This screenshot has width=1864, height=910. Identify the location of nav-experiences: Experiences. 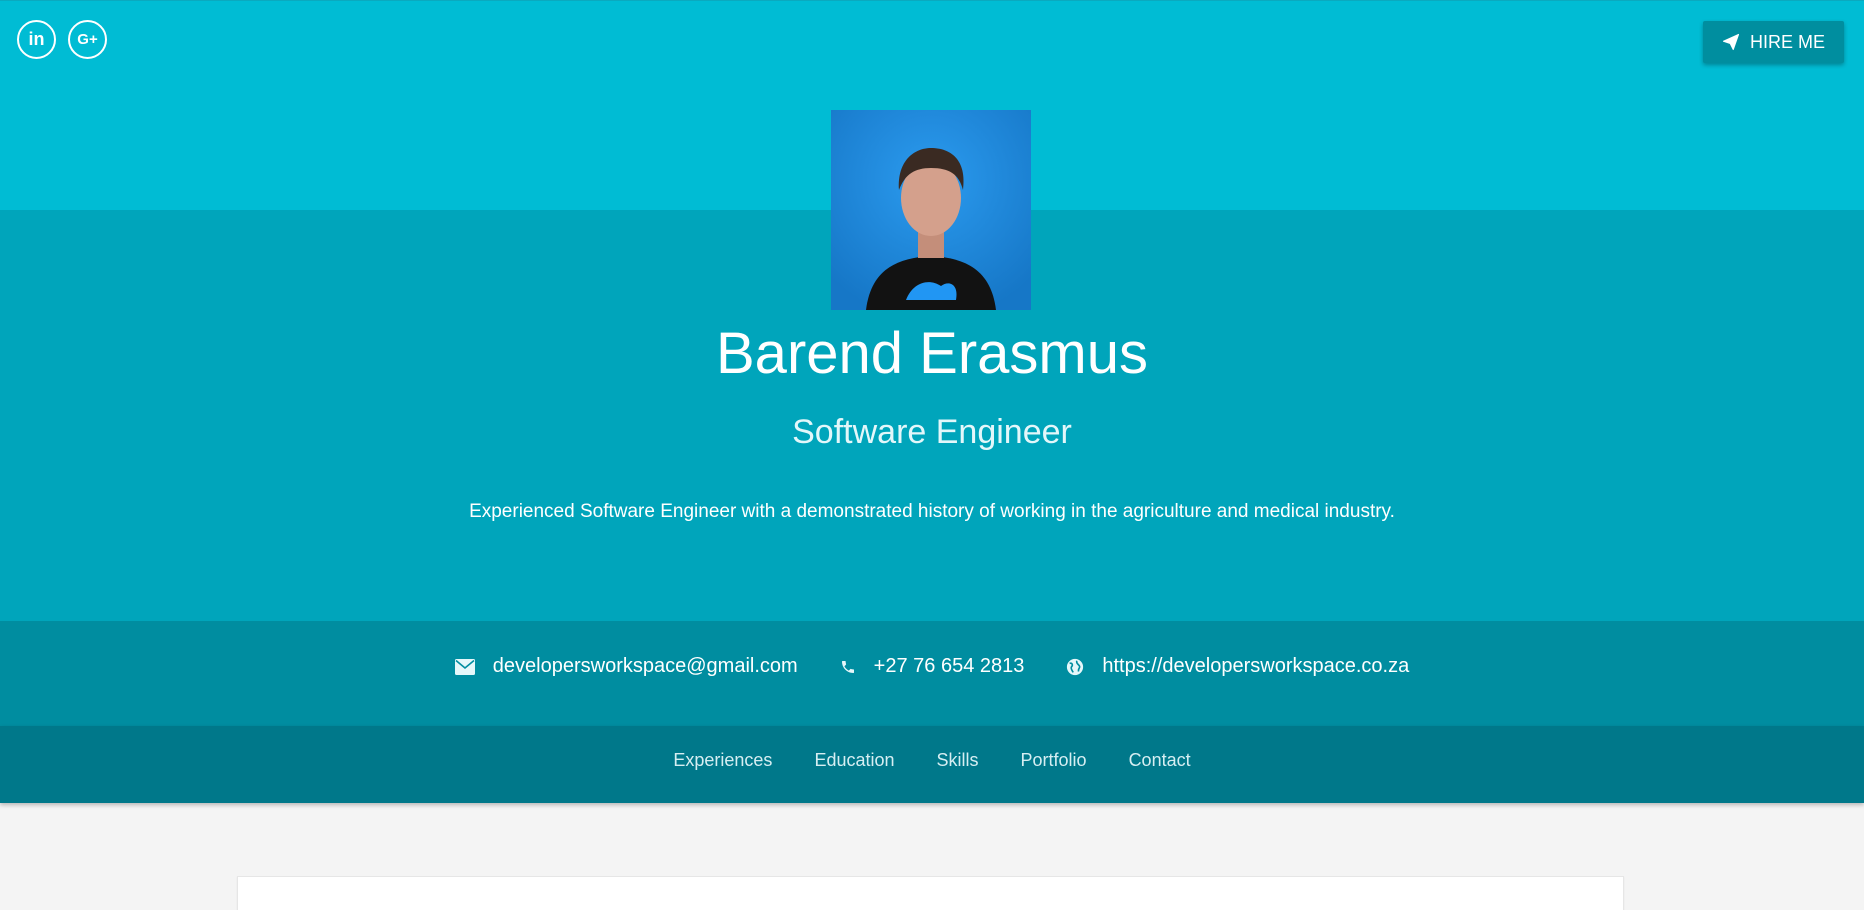
(722, 760).